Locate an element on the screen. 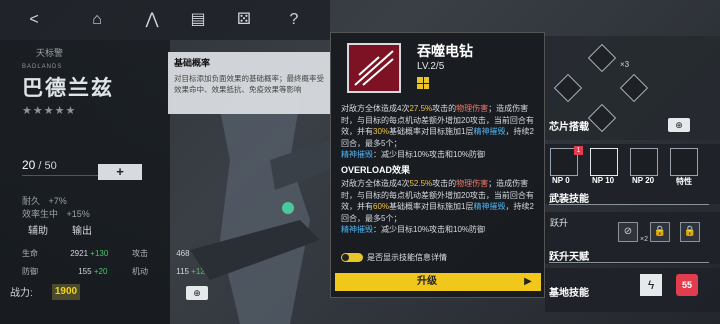 This screenshot has height=324, width=720. chip-label: 芯片搭载 is located at coordinates (569, 127).